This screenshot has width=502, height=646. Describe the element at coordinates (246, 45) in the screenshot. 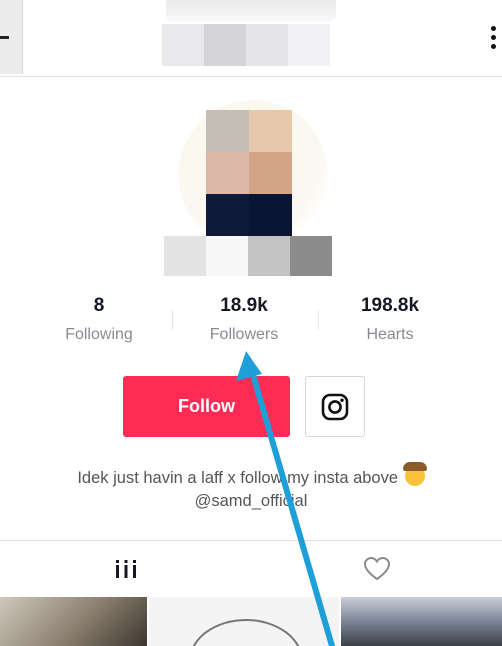

I see `username-title-pixelated` at that location.